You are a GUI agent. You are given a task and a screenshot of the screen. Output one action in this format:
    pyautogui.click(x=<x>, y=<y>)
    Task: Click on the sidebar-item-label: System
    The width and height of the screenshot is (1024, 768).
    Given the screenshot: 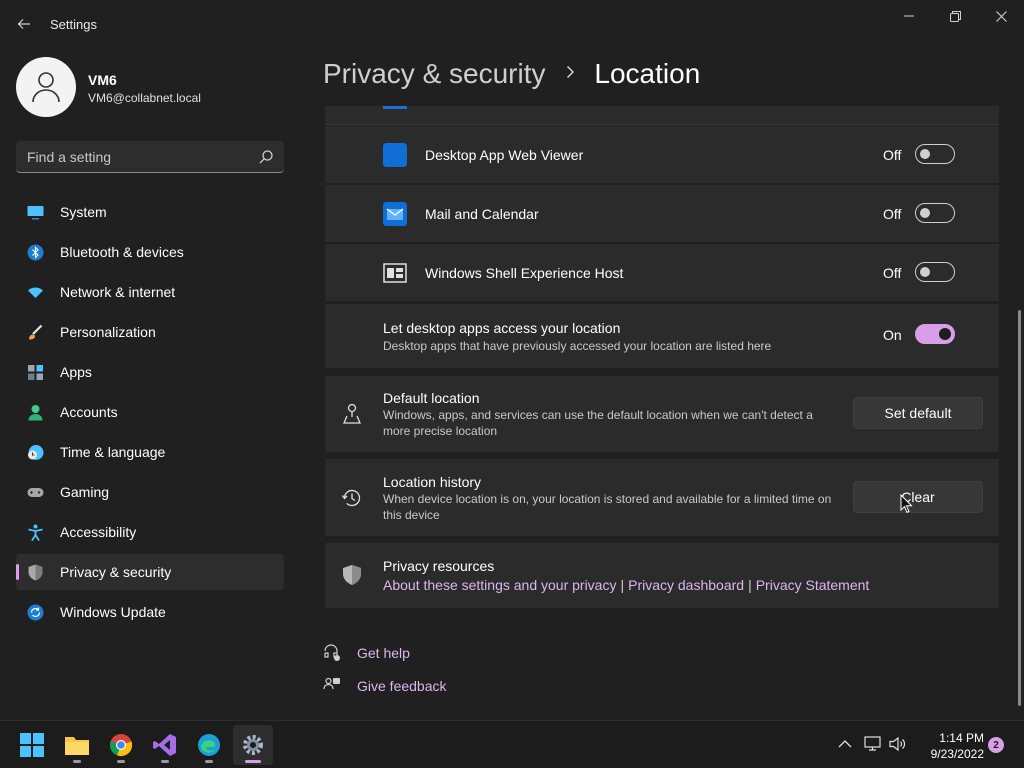 What is the action you would take?
    pyautogui.click(x=83, y=212)
    